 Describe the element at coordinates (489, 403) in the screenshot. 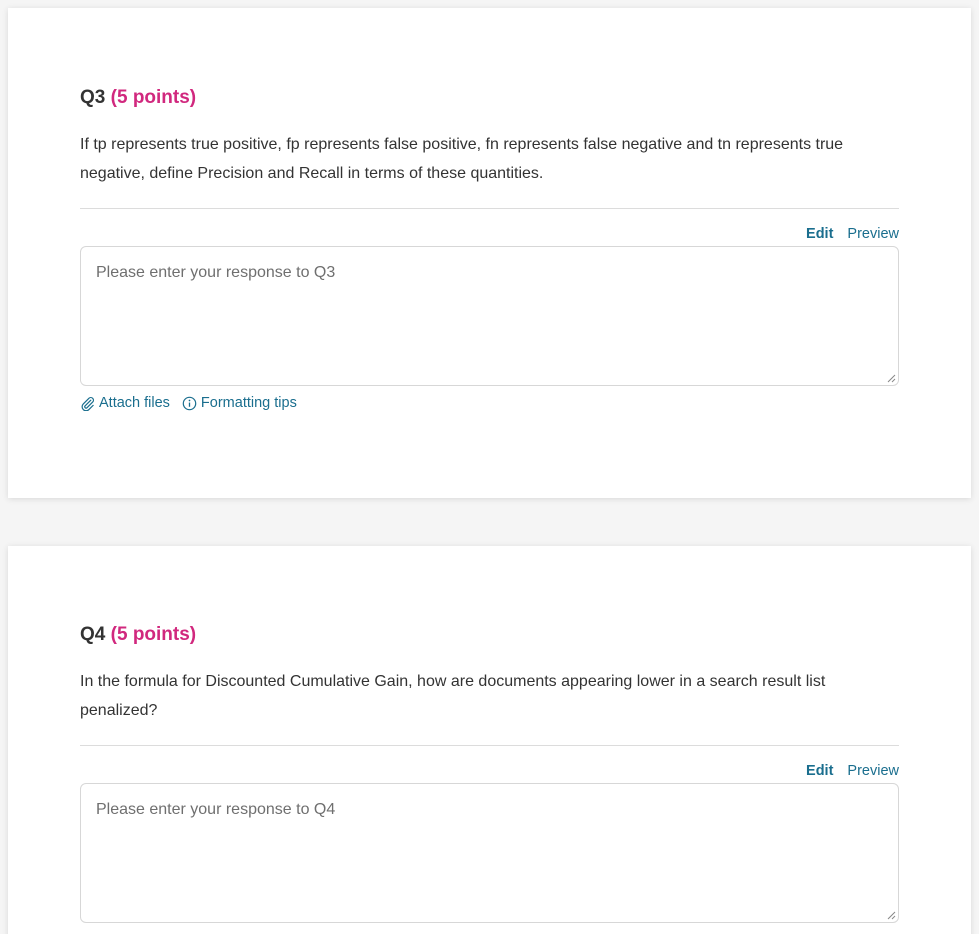

I see `response-tools: Attach files Formatting tips` at that location.